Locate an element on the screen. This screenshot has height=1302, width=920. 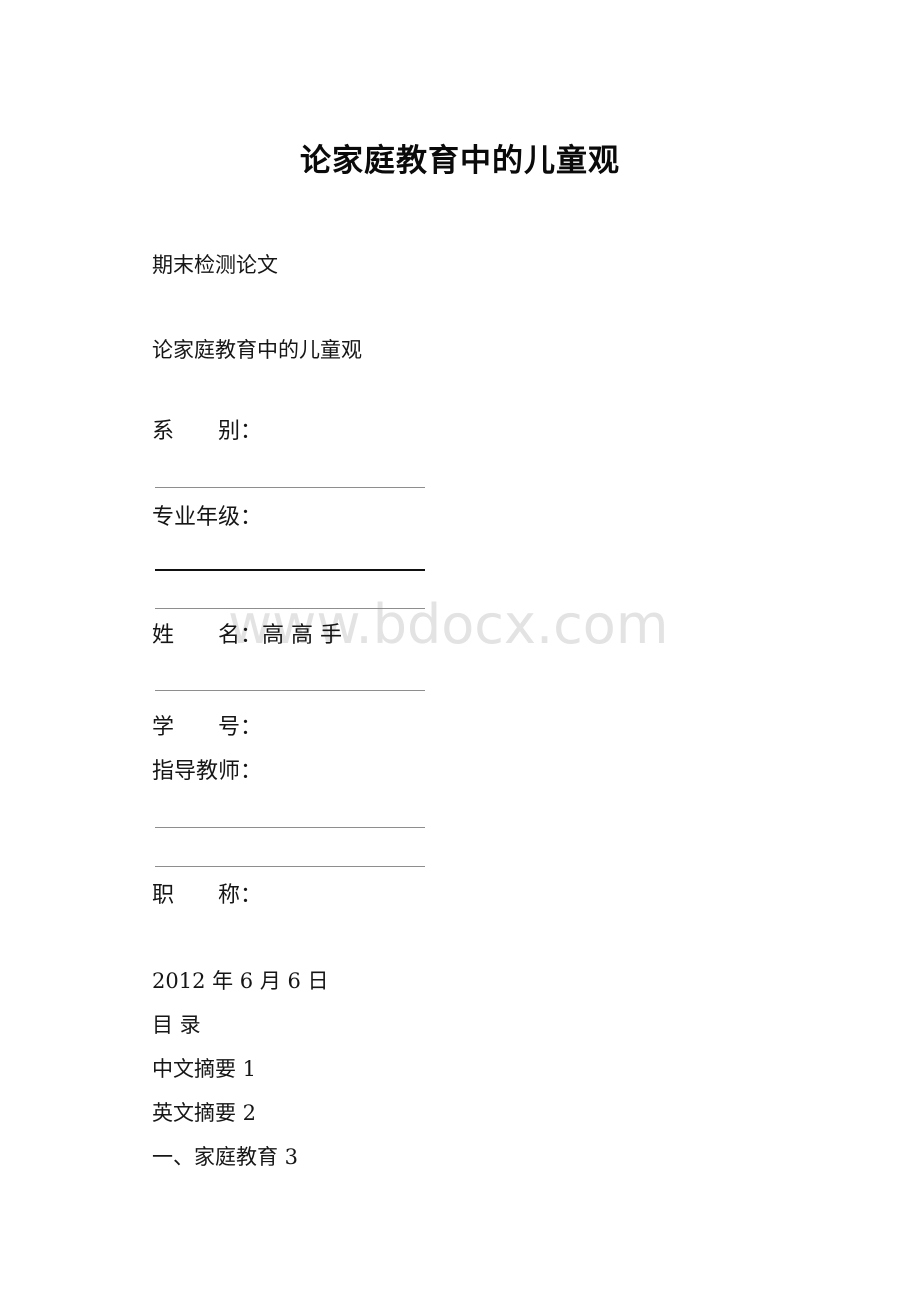
page-title: 论家庭教育中的儿童观 is located at coordinates (460, 161).